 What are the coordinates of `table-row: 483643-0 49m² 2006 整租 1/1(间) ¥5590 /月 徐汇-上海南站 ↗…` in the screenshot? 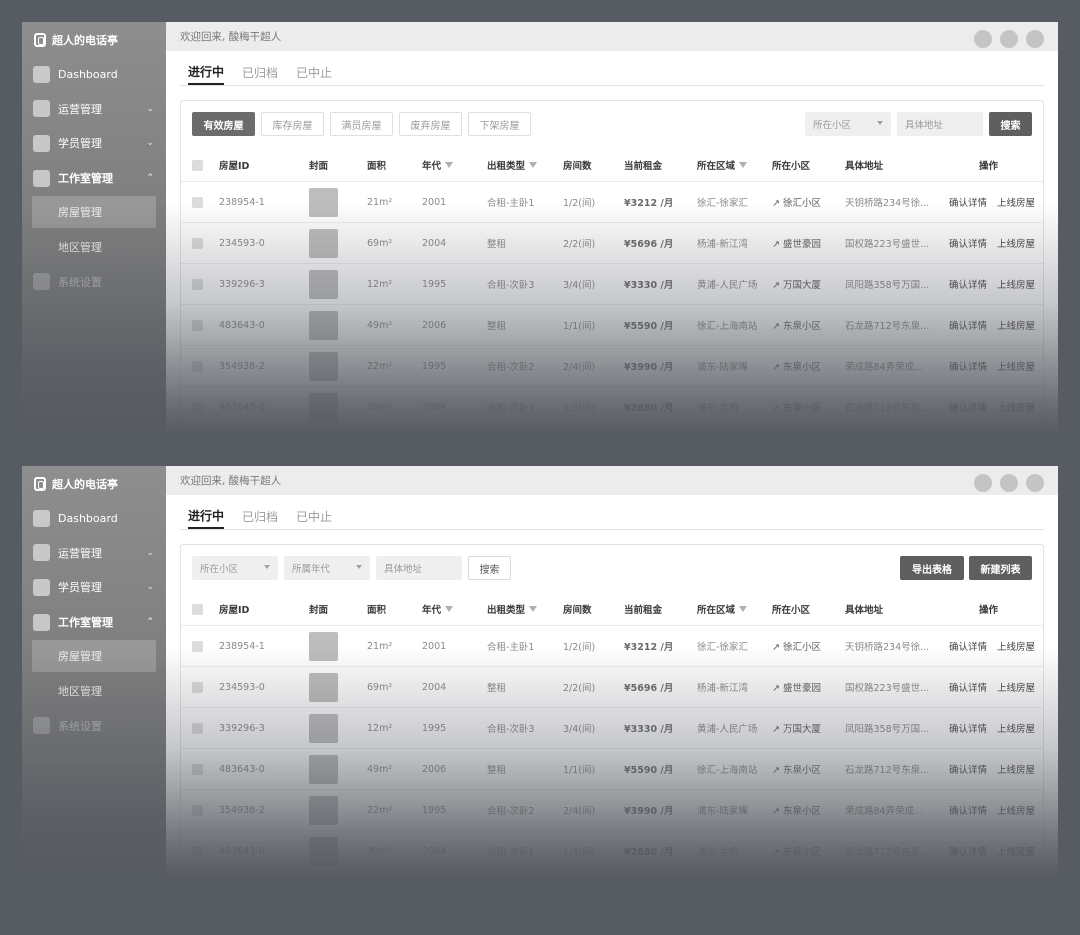 It's located at (612, 325).